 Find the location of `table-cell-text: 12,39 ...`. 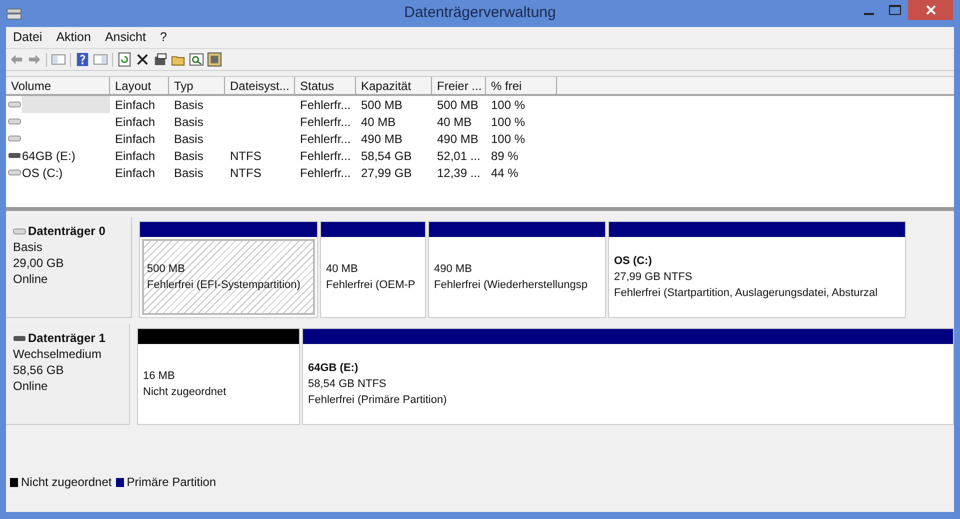

table-cell-text: 12,39 ... is located at coordinates (459, 173).